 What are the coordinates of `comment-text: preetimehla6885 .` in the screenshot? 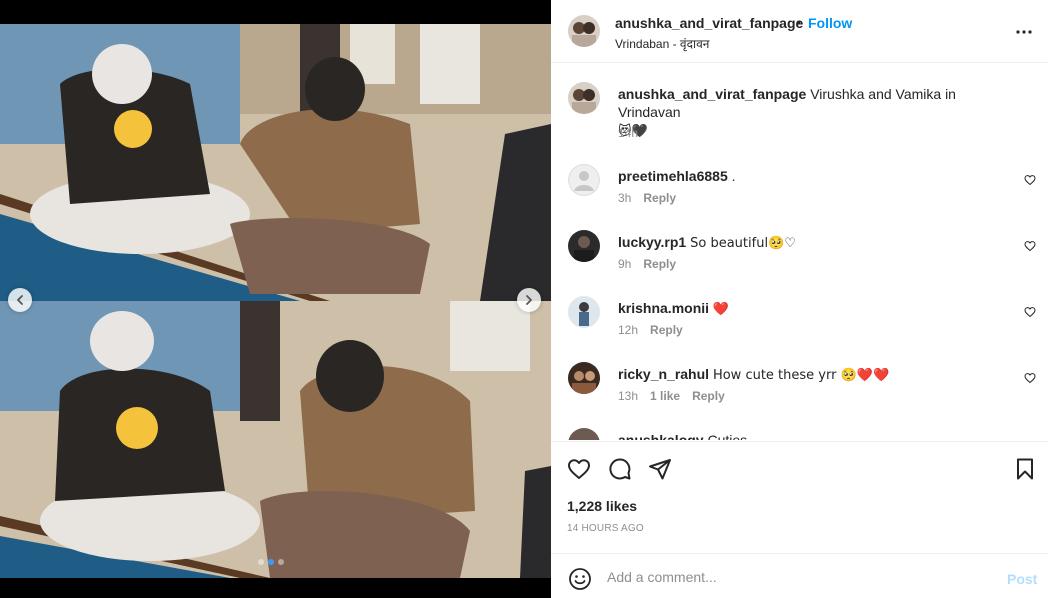 It's located at (677, 176).